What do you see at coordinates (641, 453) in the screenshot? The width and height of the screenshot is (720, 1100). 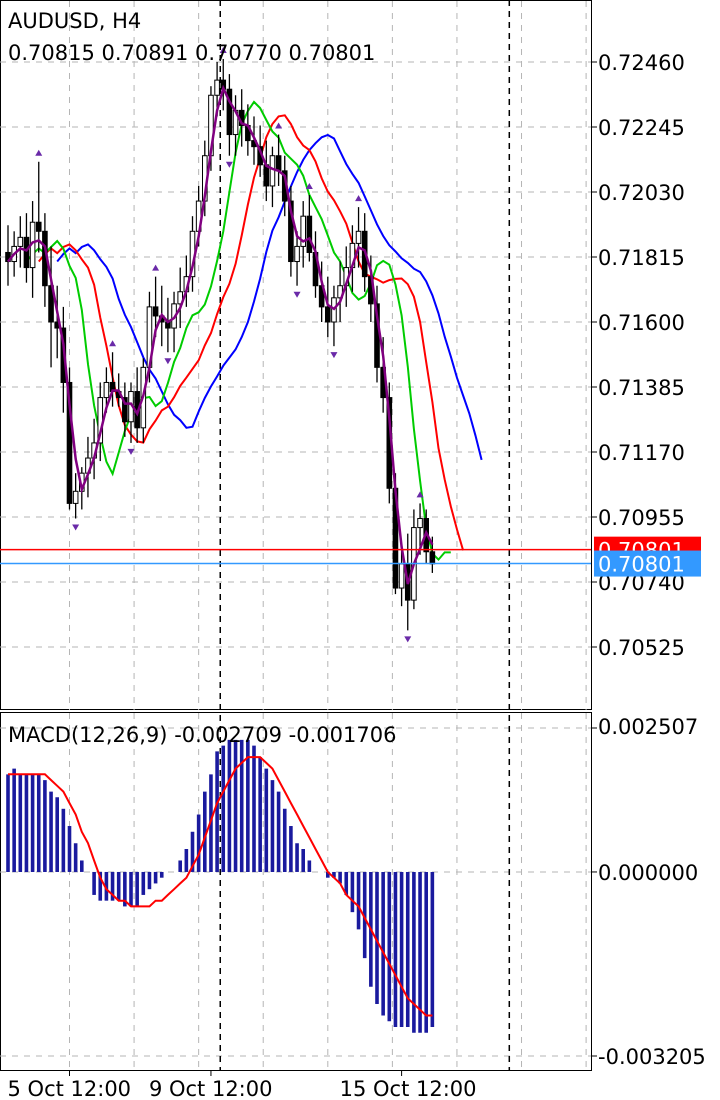 I see `y-tick-label: 0.71170` at bounding box center [641, 453].